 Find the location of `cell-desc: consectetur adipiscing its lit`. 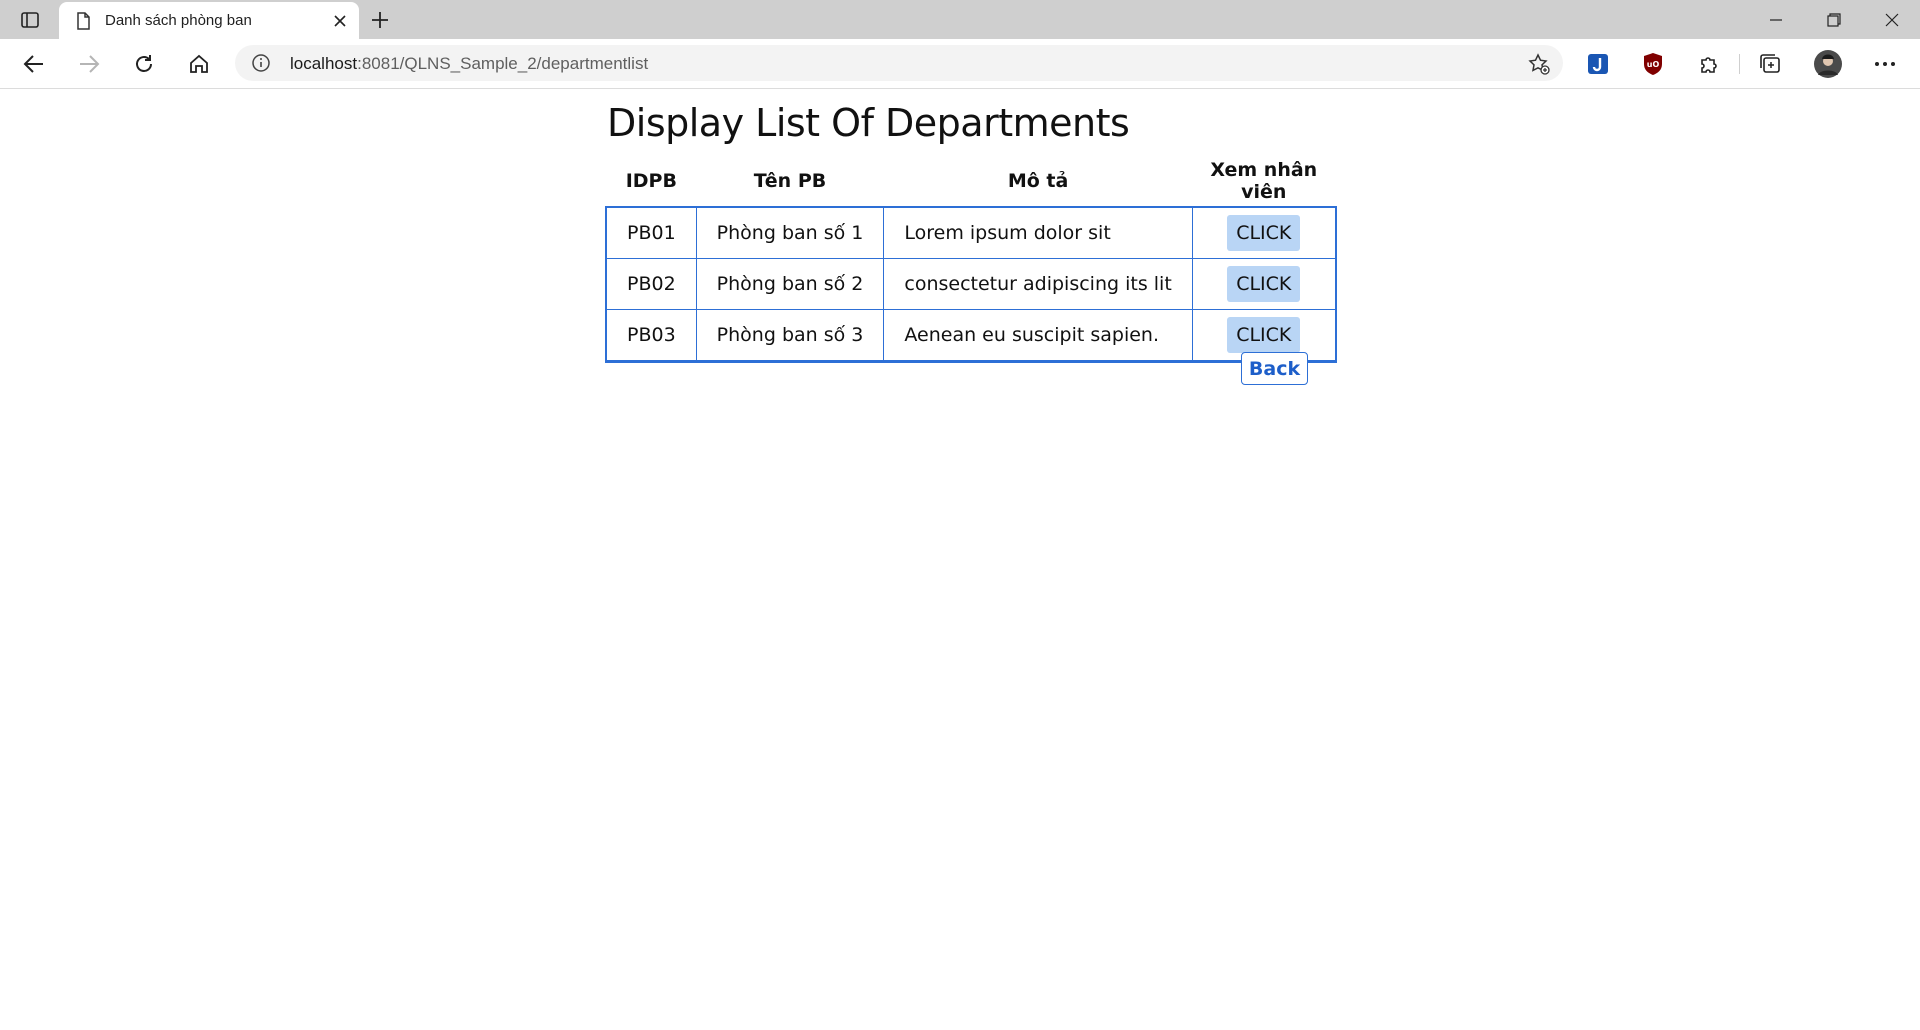

cell-desc: consectetur adipiscing its lit is located at coordinates (1038, 284).